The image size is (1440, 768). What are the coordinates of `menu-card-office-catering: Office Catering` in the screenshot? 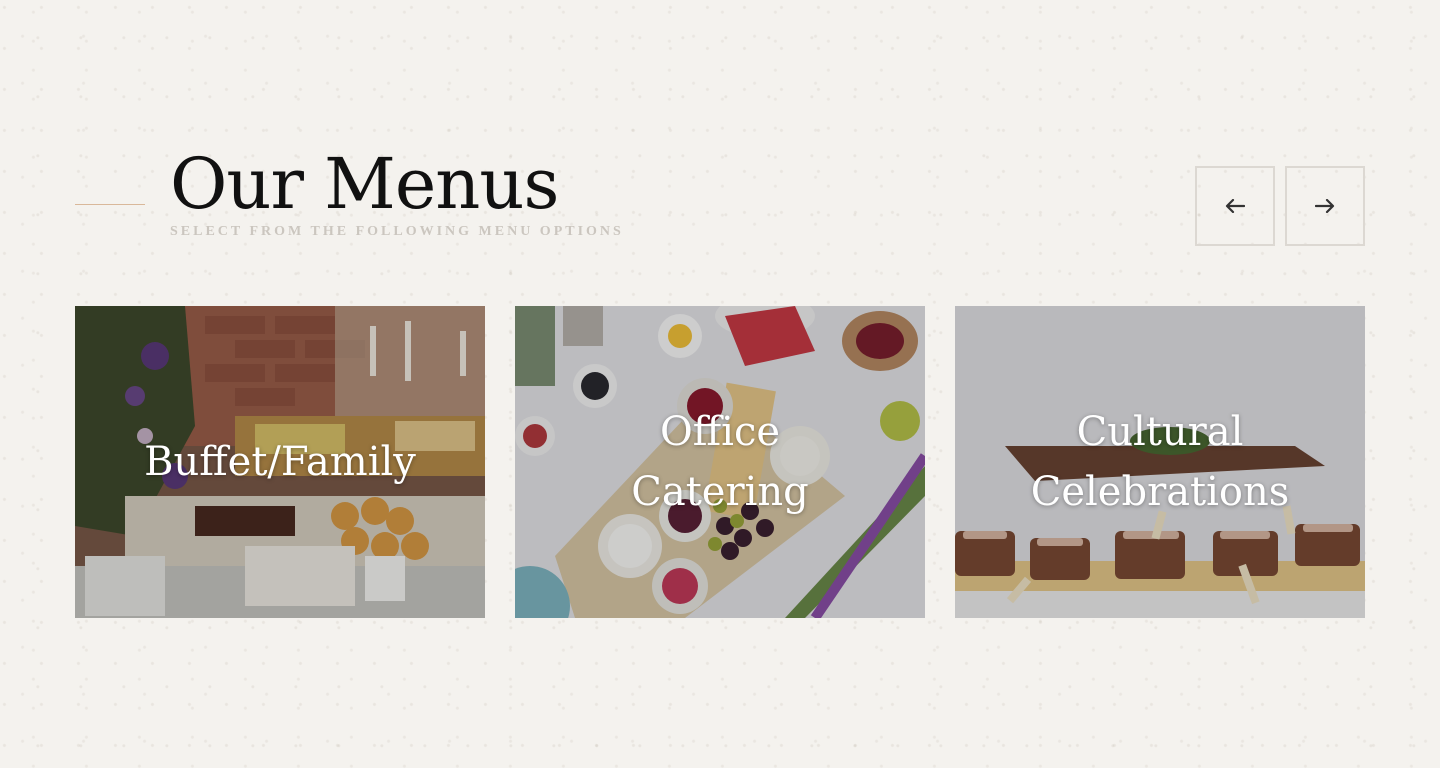 It's located at (720, 462).